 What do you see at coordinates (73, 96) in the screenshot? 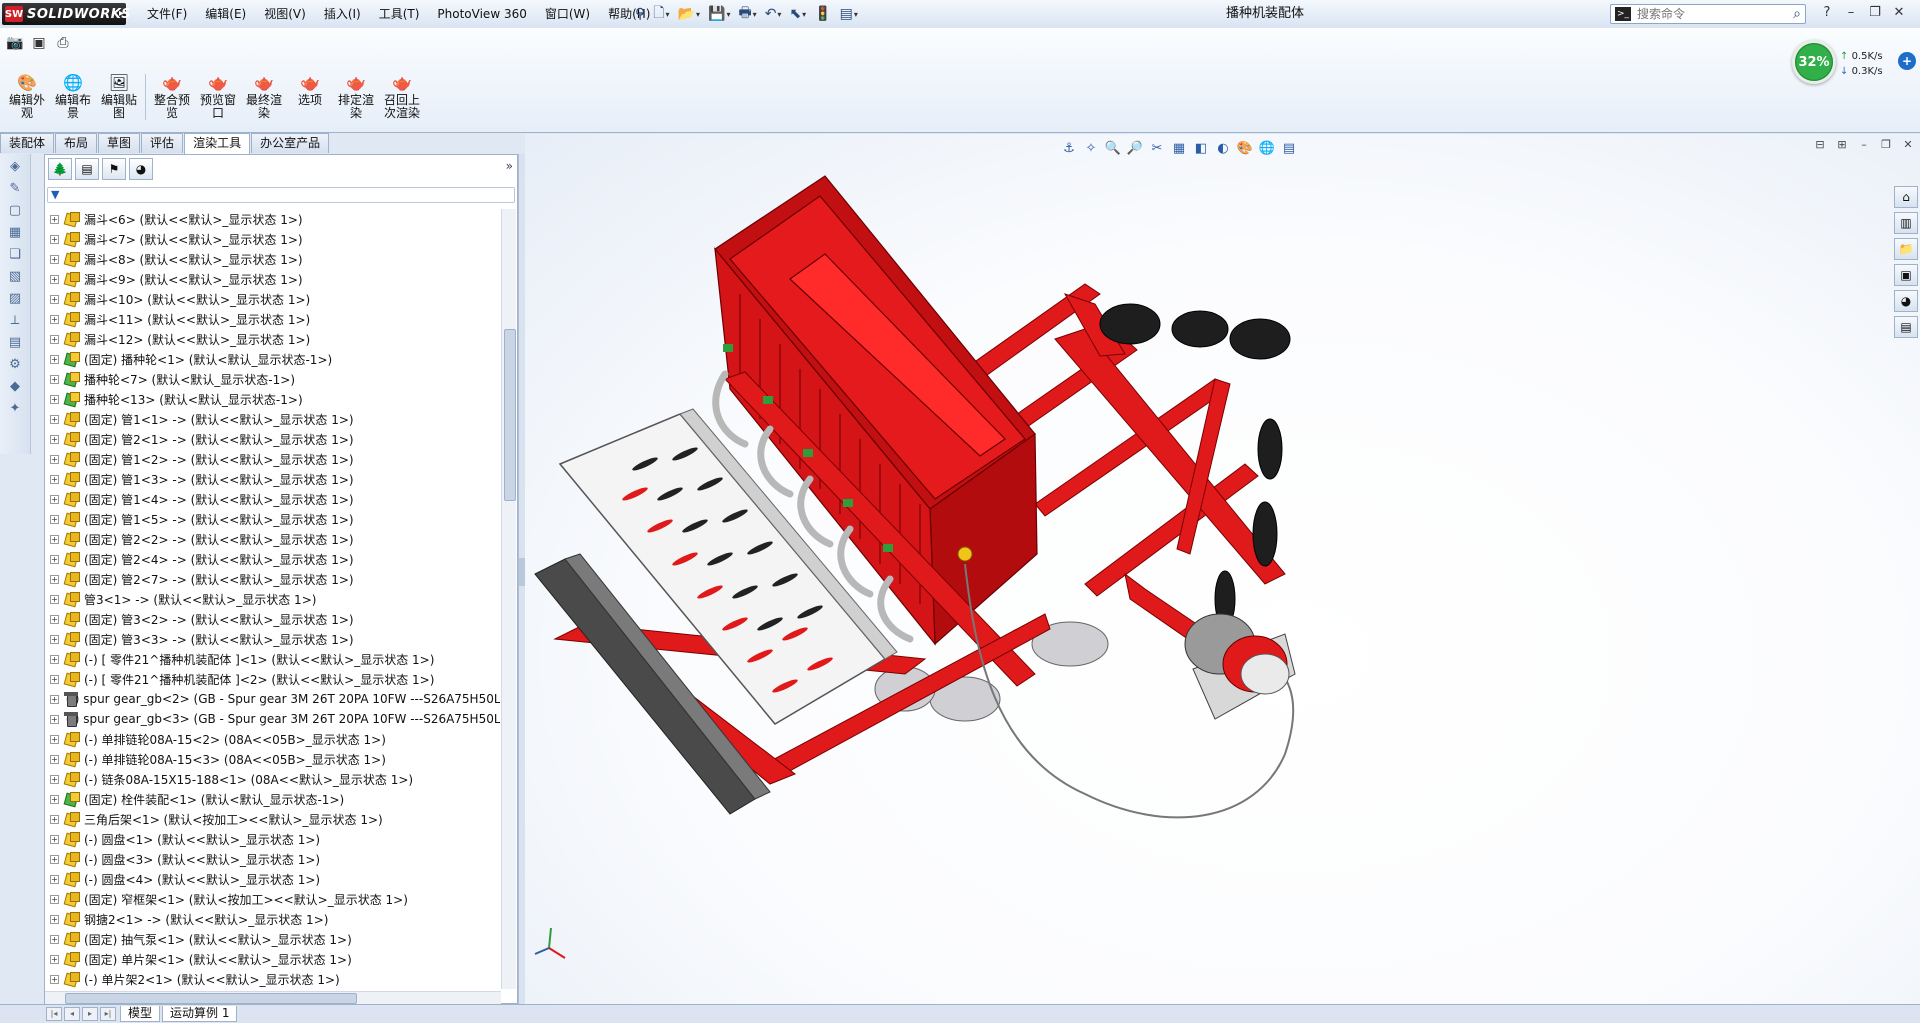
I see `edit-scene-button: 🌐 编辑布景` at bounding box center [73, 96].